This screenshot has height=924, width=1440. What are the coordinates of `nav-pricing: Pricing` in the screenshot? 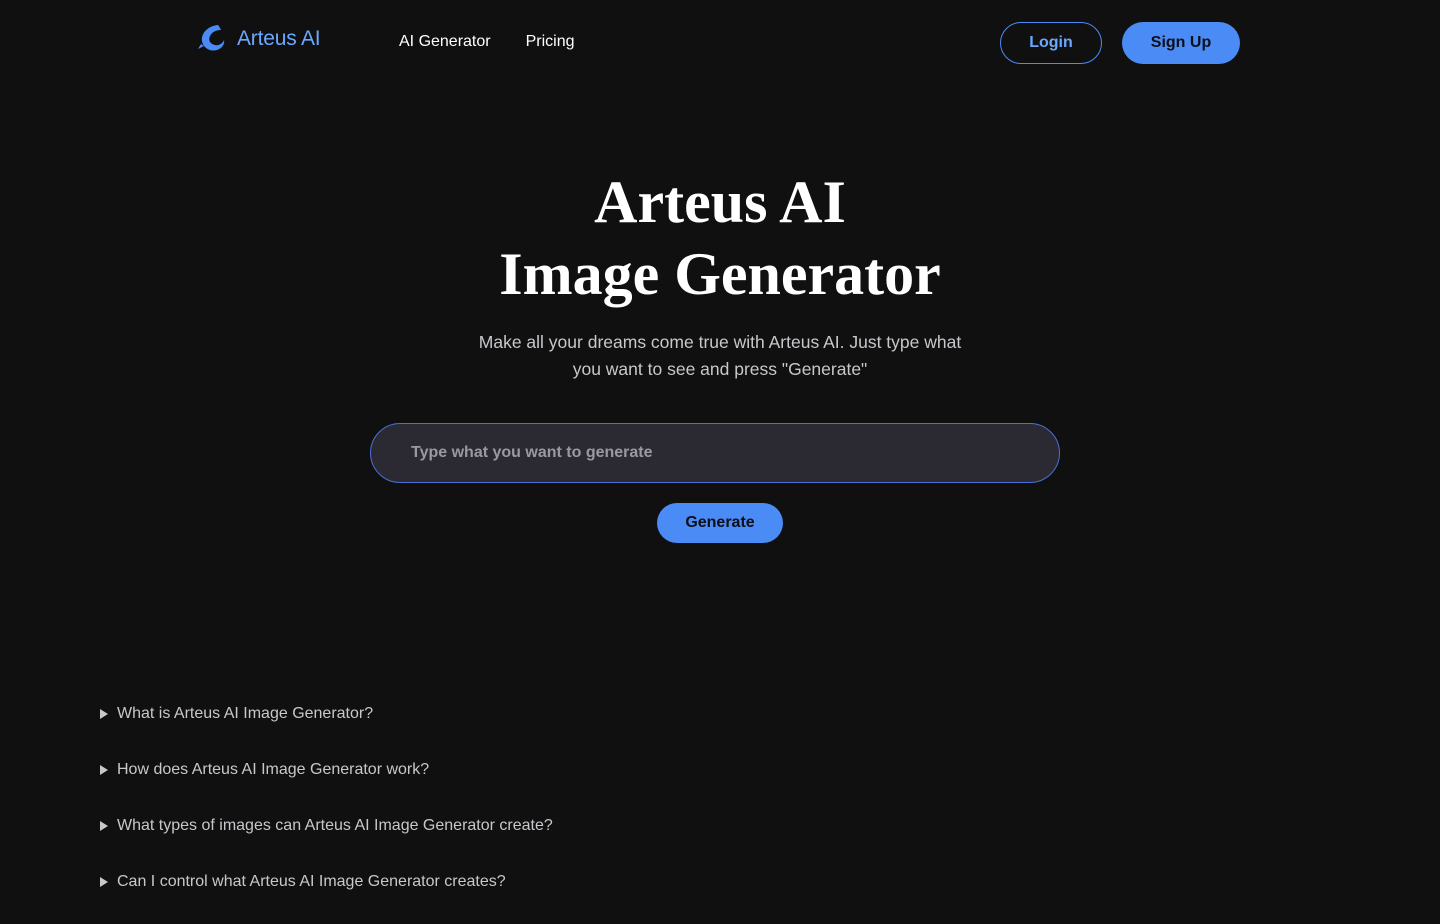 It's located at (550, 42).